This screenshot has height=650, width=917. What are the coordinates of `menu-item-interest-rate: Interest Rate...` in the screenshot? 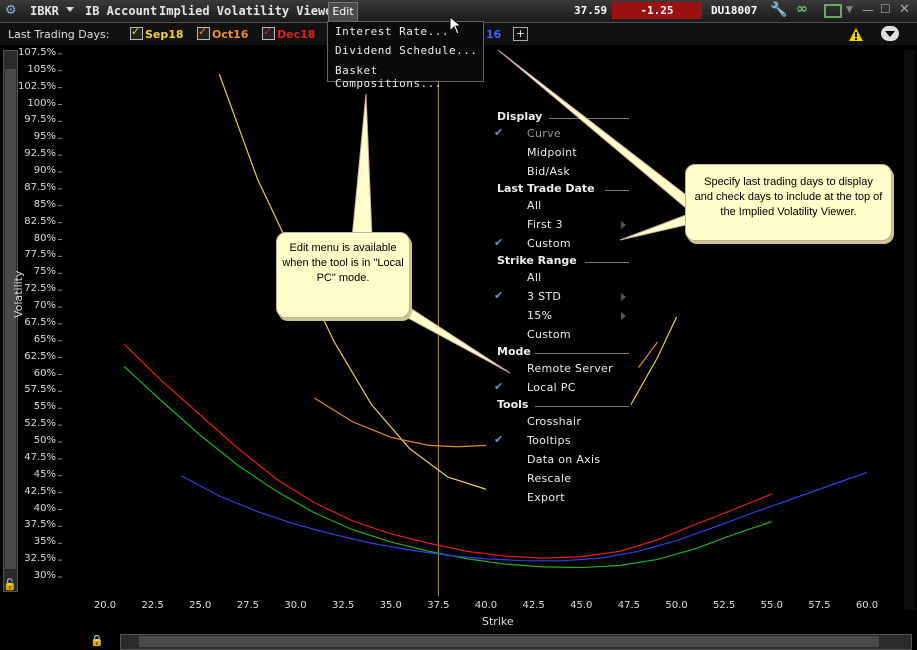 It's located at (392, 31).